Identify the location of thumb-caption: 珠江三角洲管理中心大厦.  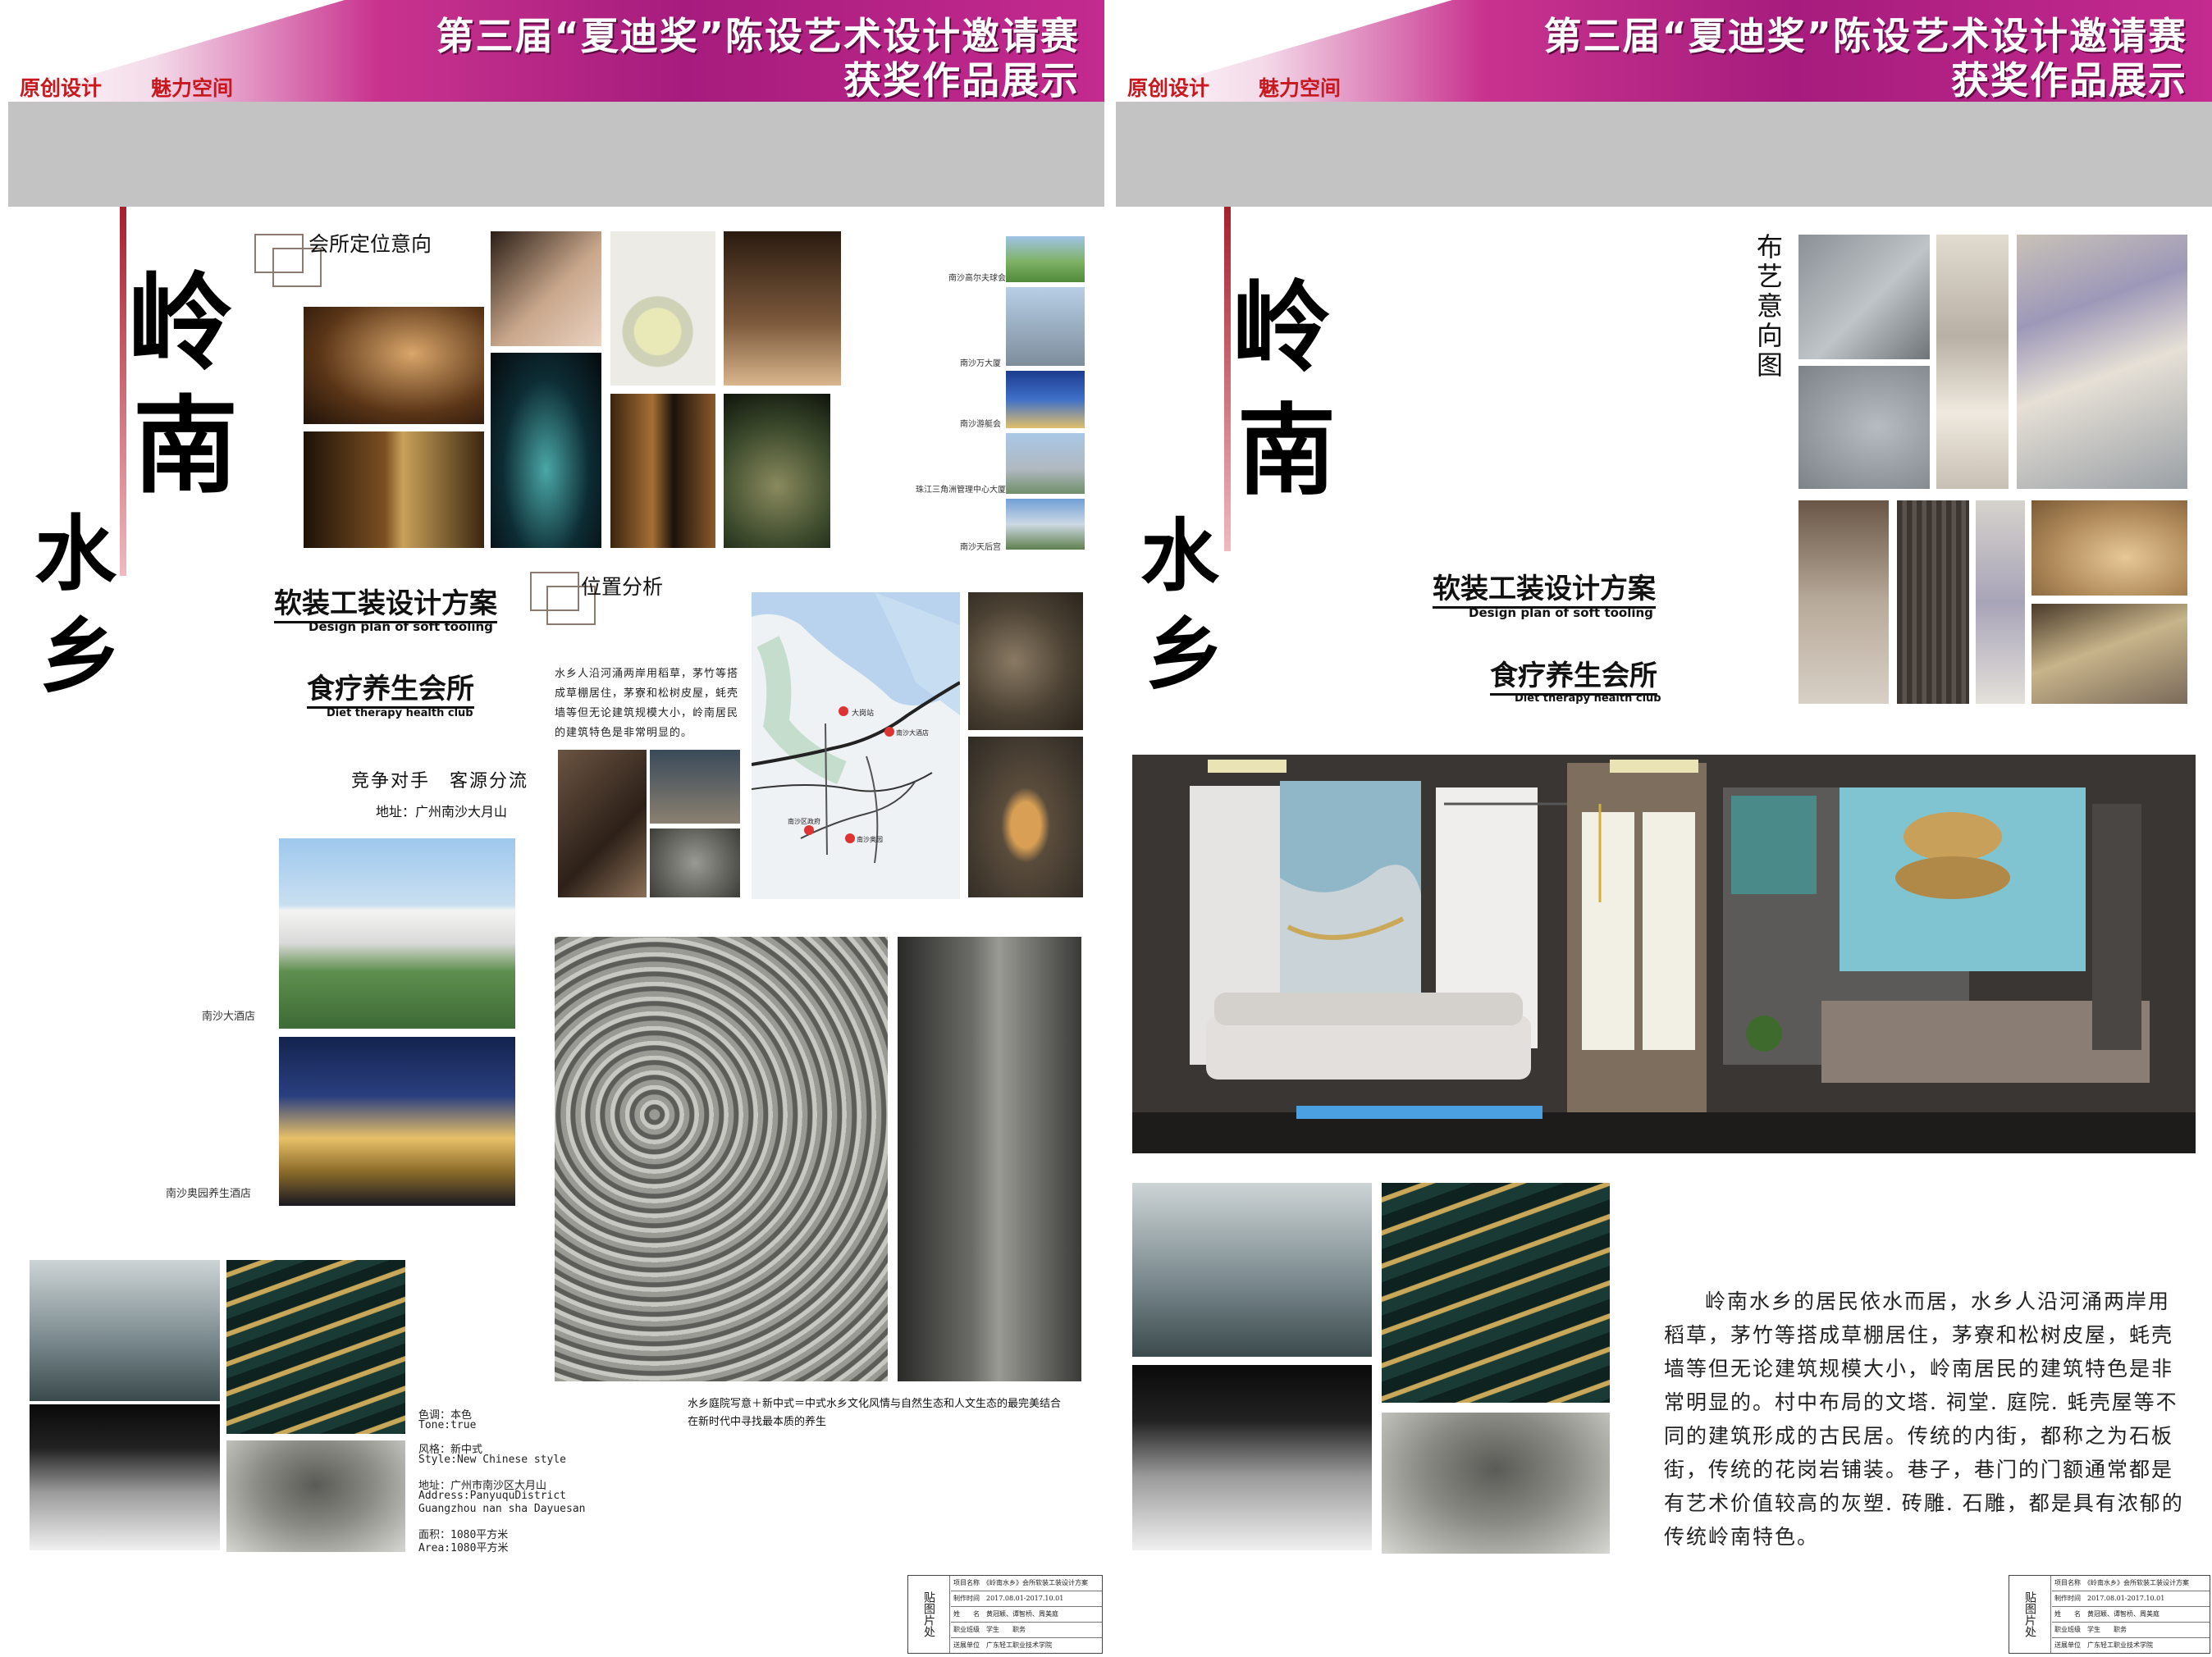
(961, 490).